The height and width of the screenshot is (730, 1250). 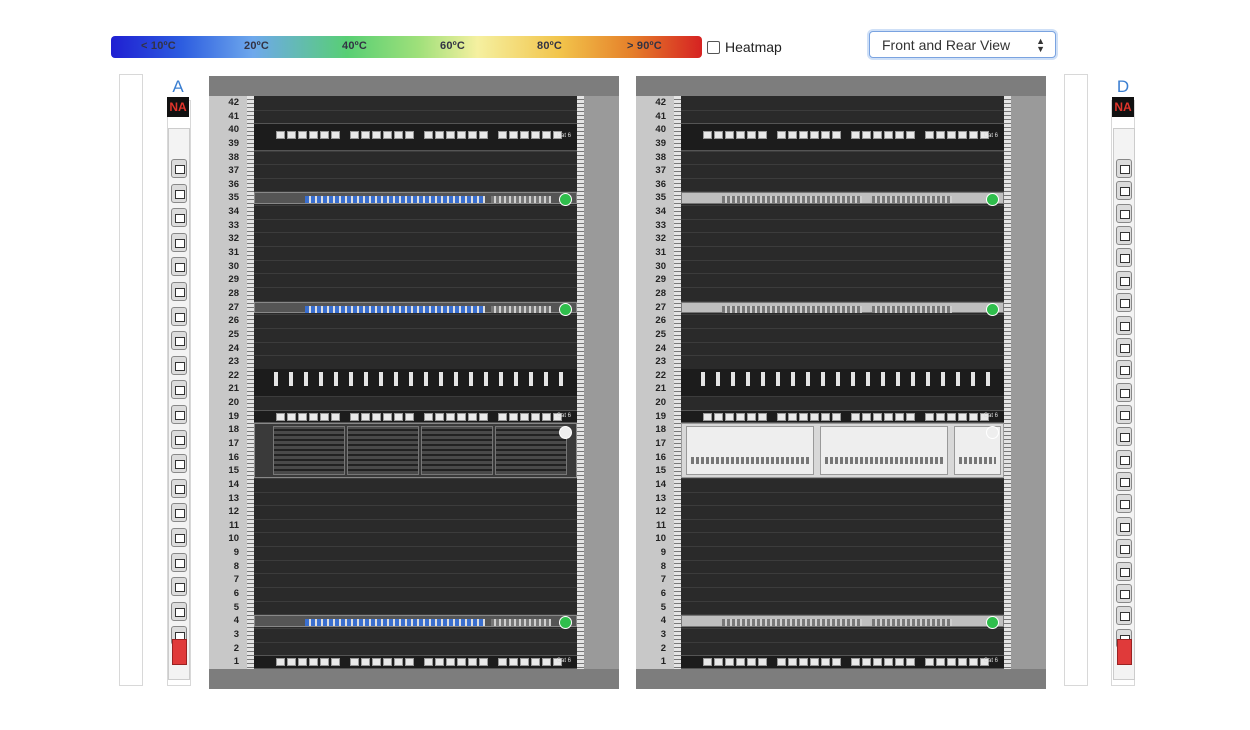 I want to click on server-rear-module, so click(x=750, y=451).